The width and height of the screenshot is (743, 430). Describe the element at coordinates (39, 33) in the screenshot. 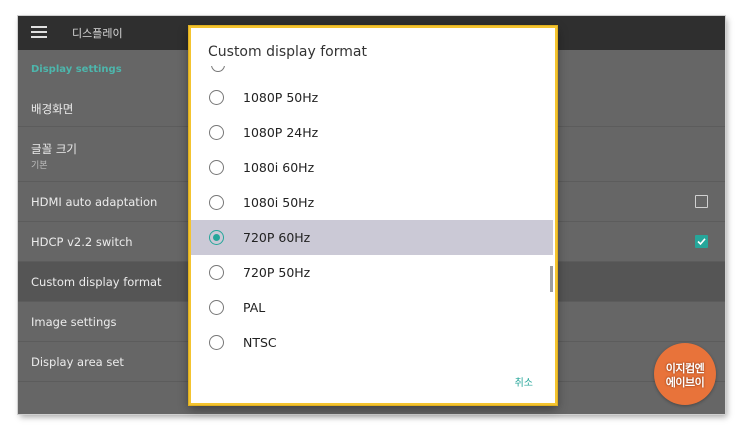

I see `hamburger-menu-icon` at that location.